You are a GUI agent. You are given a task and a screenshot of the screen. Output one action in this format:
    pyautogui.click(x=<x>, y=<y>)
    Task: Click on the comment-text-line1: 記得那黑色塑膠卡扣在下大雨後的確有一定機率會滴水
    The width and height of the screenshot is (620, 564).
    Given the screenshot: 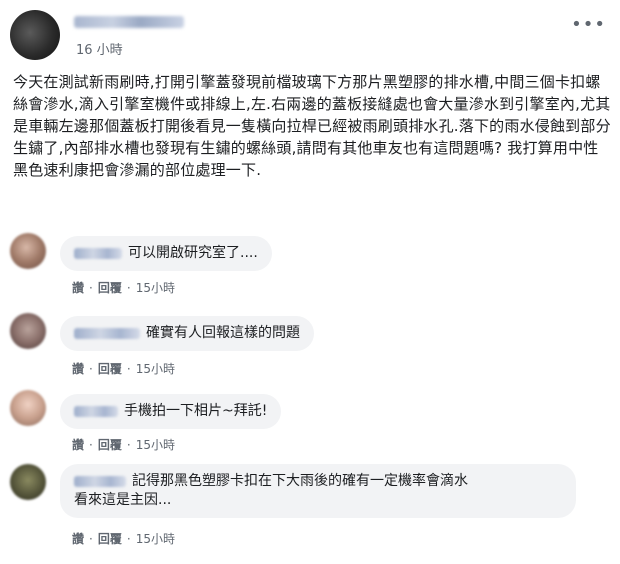 What is the action you would take?
    pyautogui.click(x=300, y=481)
    